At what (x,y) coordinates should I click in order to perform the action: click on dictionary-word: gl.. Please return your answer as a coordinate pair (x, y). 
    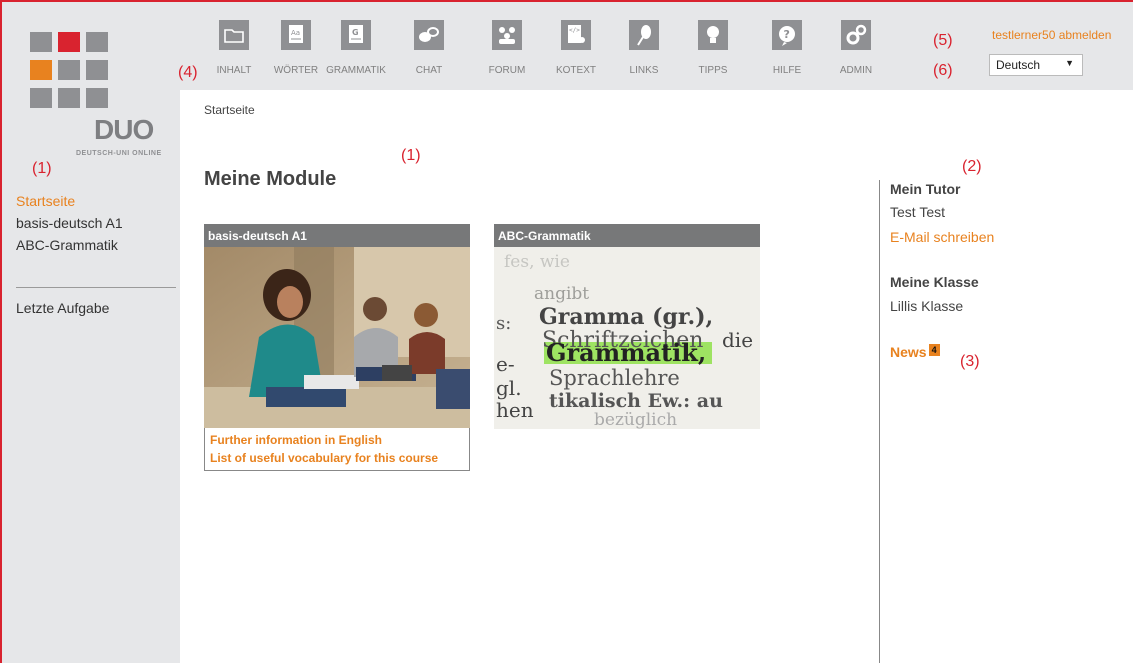
    Looking at the image, I should click on (509, 388).